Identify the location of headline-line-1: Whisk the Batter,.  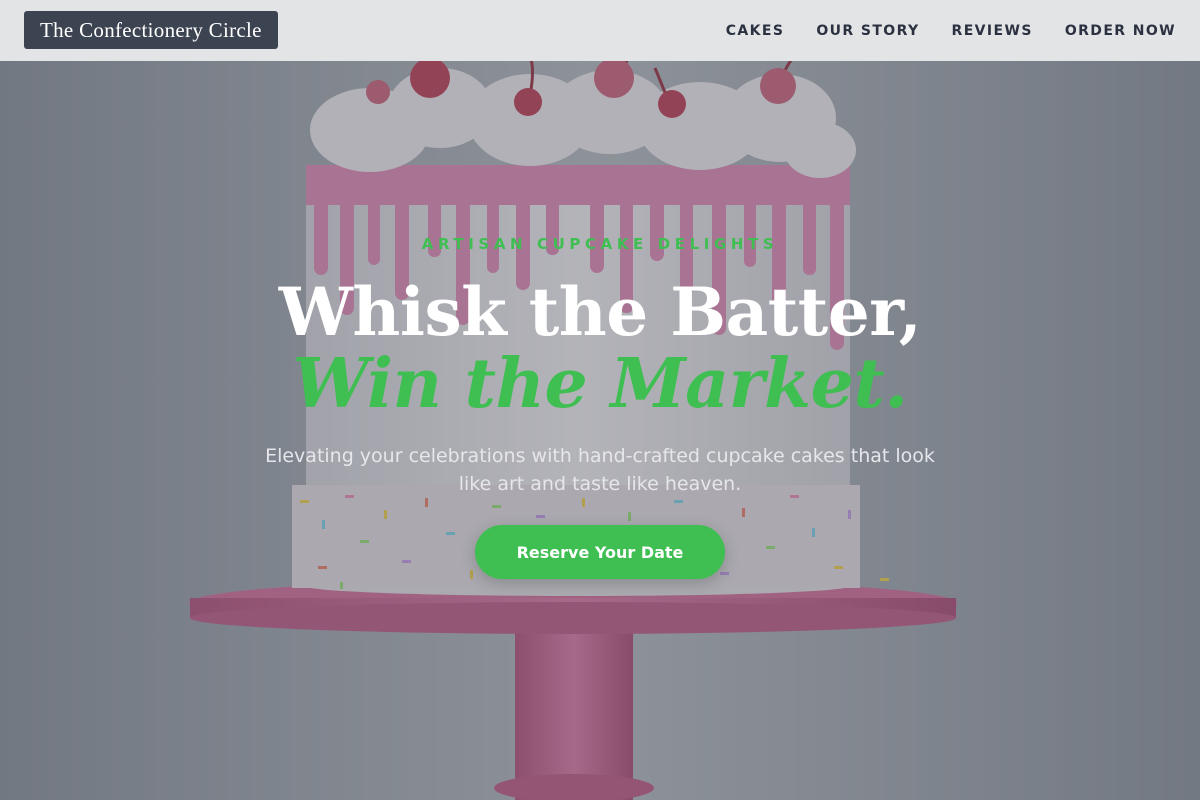
(600, 312).